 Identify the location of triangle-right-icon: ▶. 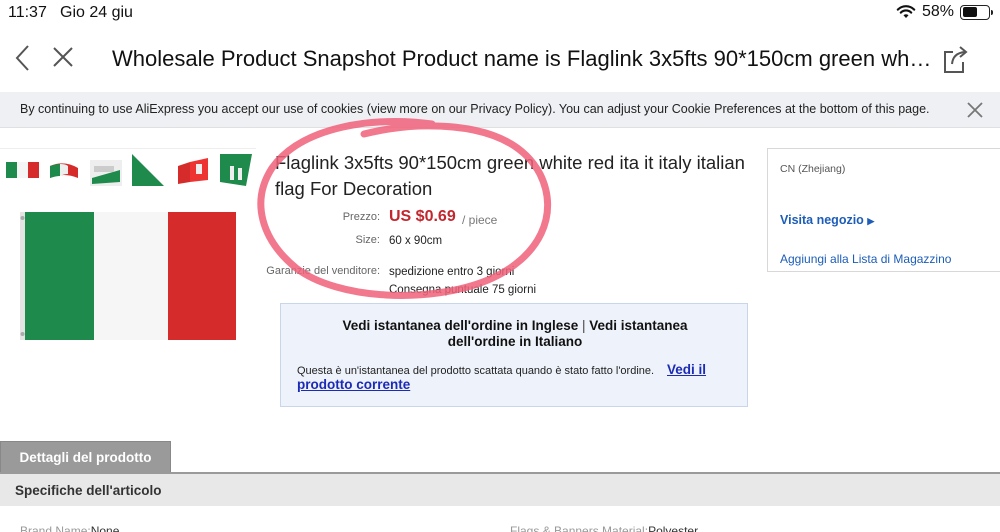
(871, 221).